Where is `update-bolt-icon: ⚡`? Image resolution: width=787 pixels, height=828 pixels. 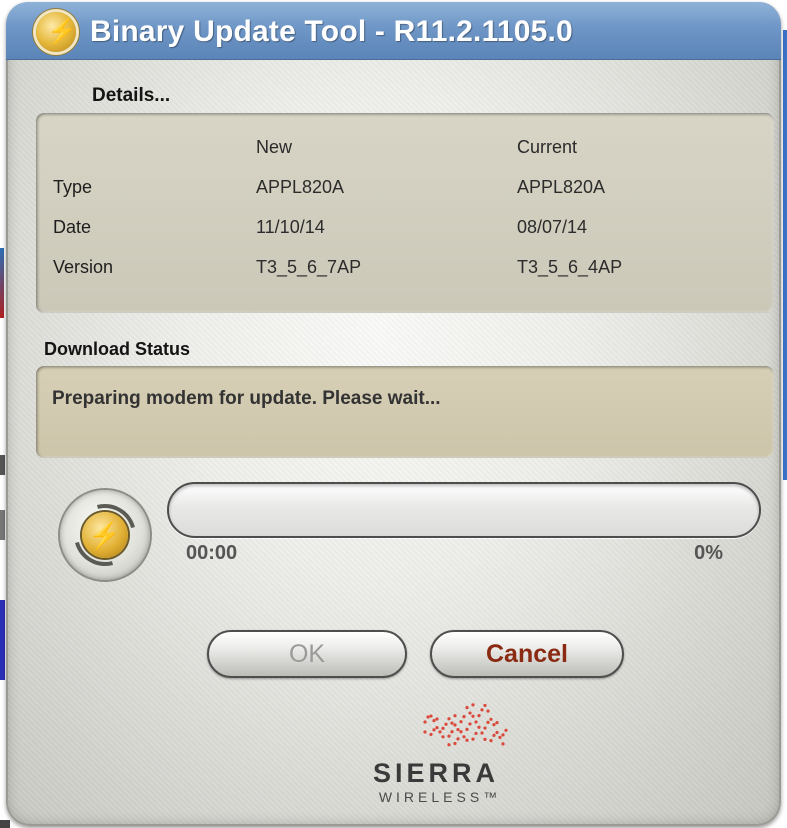 update-bolt-icon: ⚡ is located at coordinates (105, 535).